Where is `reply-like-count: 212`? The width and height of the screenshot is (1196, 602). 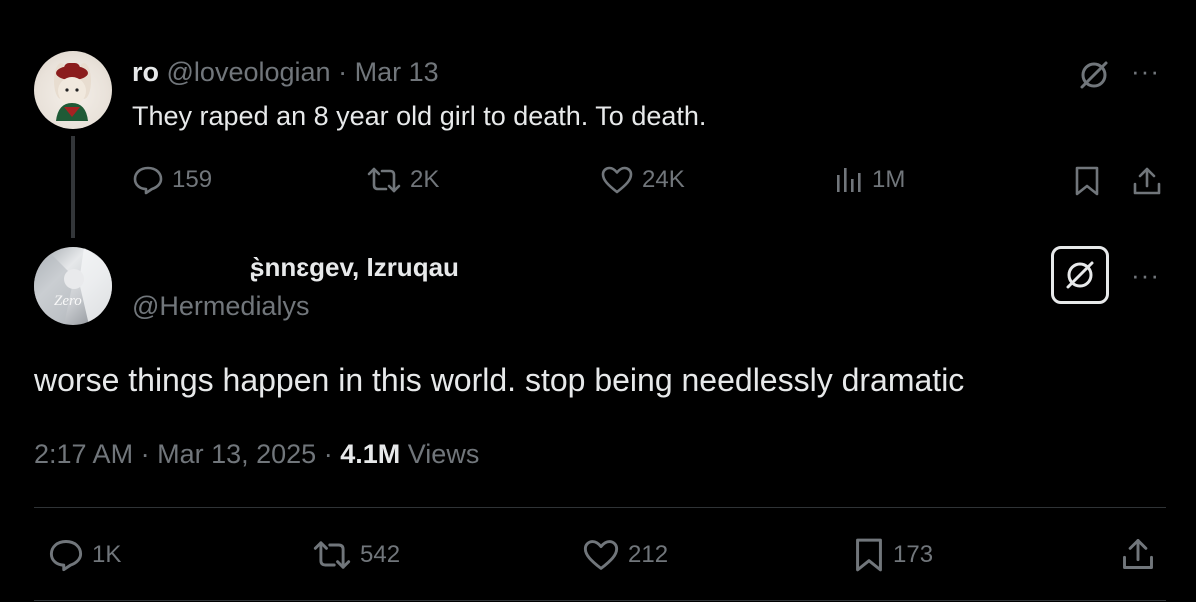 reply-like-count: 212 is located at coordinates (648, 554).